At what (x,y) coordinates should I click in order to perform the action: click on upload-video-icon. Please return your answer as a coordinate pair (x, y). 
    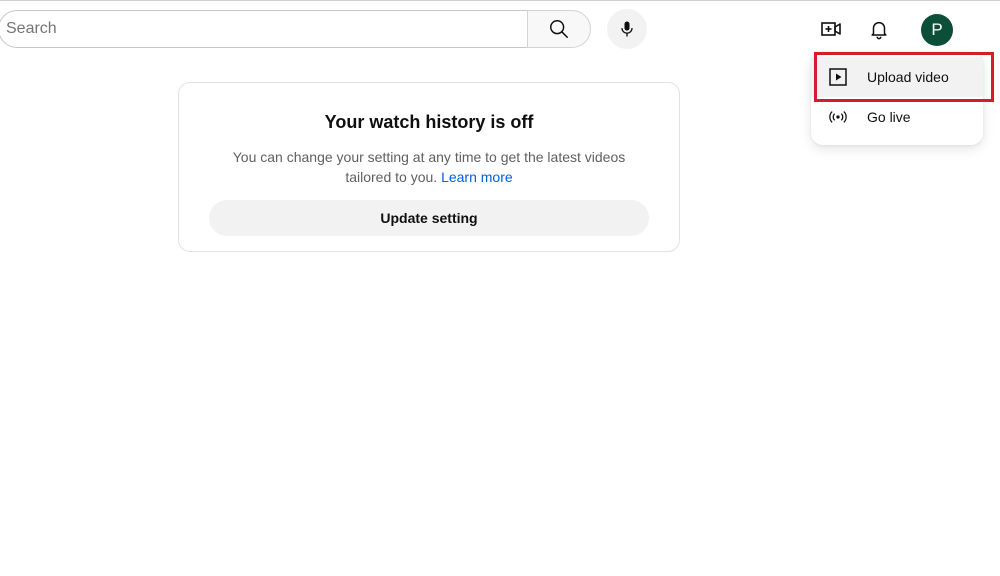
    Looking at the image, I should click on (838, 77).